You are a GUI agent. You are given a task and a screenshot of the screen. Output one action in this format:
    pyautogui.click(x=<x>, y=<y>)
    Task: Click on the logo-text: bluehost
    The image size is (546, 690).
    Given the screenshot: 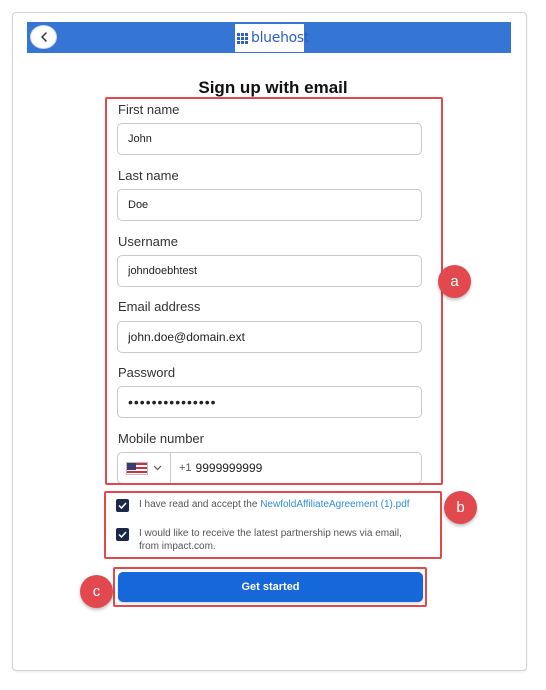 What is the action you would take?
    pyautogui.click(x=280, y=38)
    